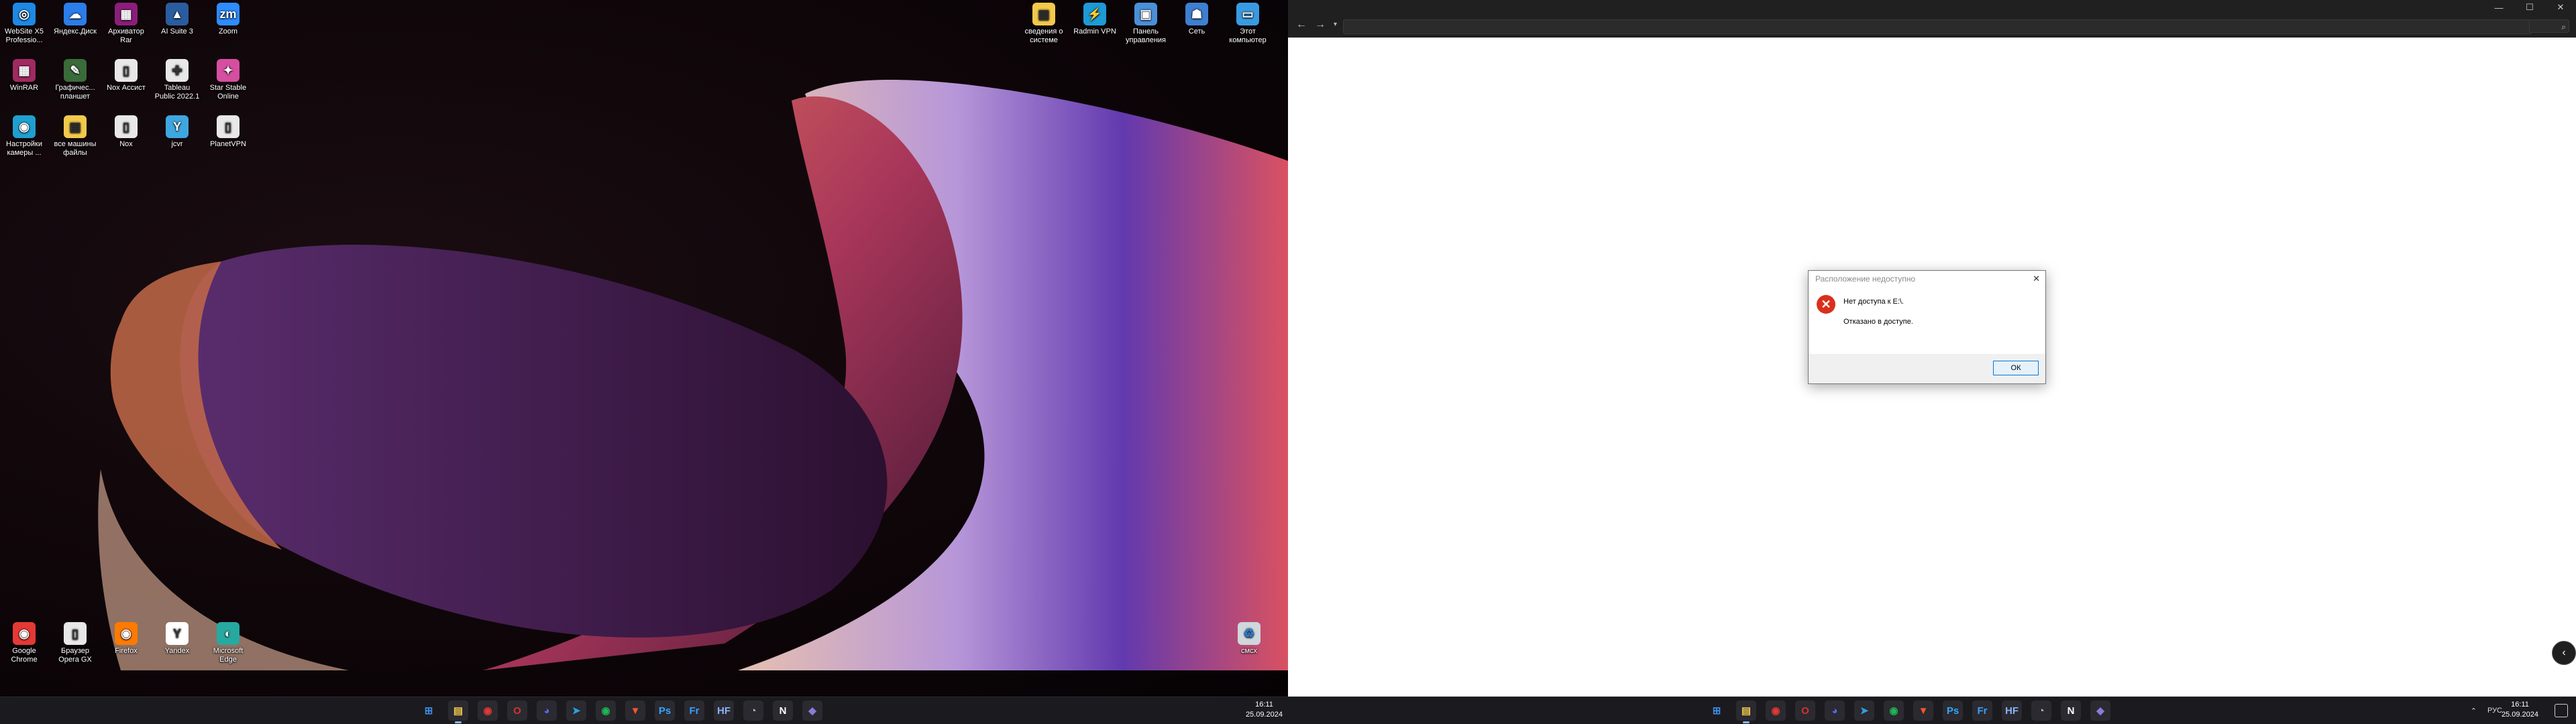  Describe the element at coordinates (2036, 279) in the screenshot. I see `dialog-close-icon: ✕` at that location.